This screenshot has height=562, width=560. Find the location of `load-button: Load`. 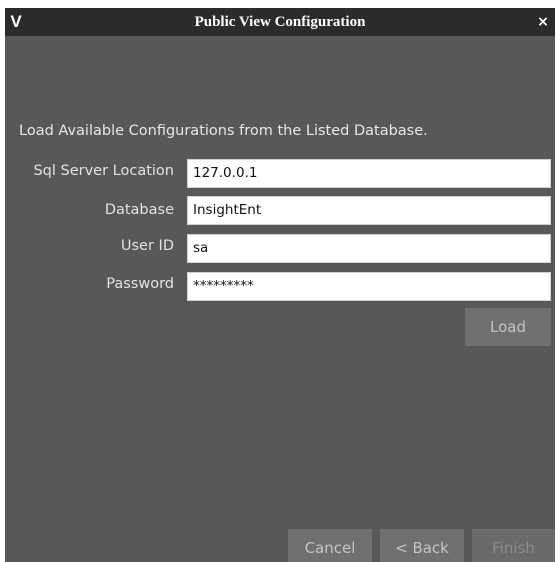

load-button: Load is located at coordinates (508, 327).